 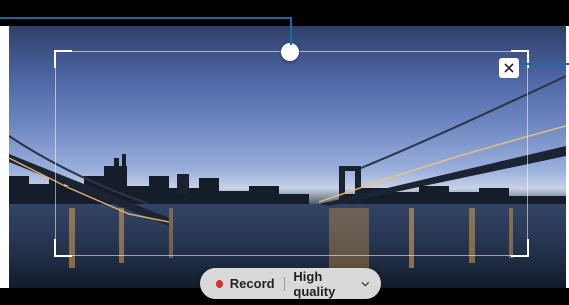 I want to click on resize-handle, so click(x=290, y=52).